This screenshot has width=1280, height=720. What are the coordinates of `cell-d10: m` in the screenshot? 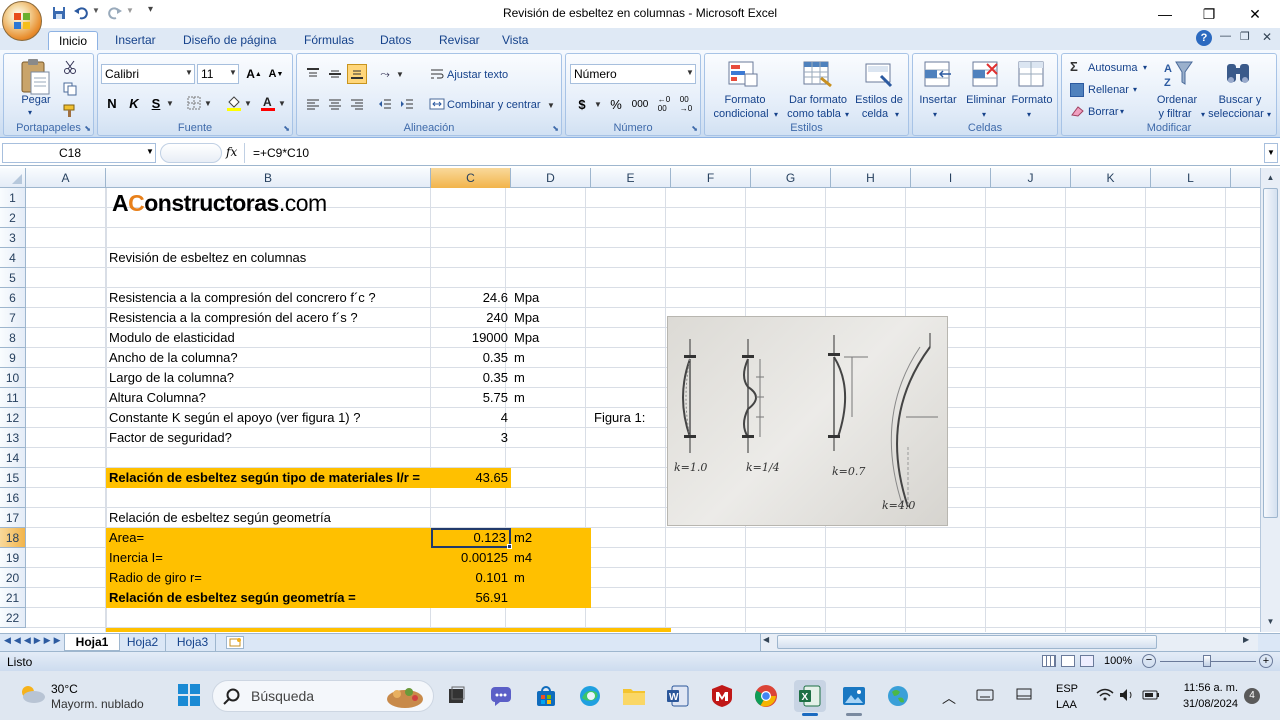 It's located at (518, 378).